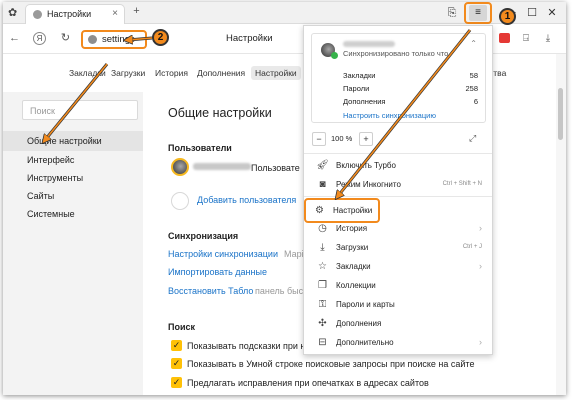 Image resolution: width=573 pixels, height=400 pixels. Describe the element at coordinates (128, 73) in the screenshot. I see `settings-nav-downloads: Загрузки` at that location.